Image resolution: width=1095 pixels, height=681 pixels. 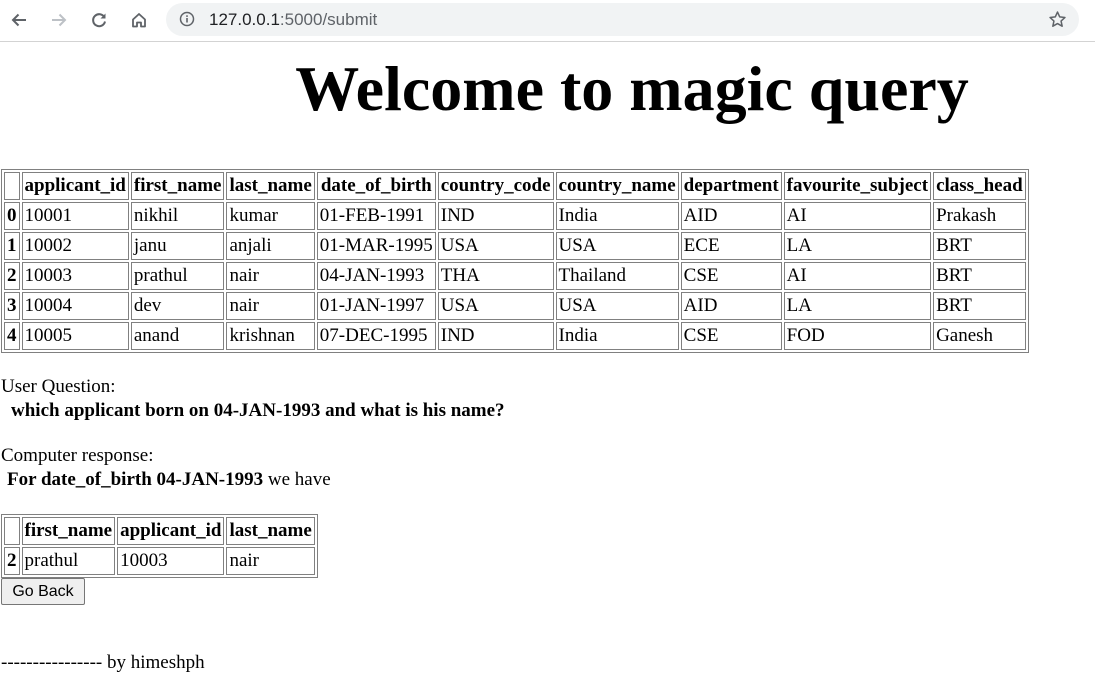 I want to click on table-cell-first-name: nikhil, so click(x=177, y=216).